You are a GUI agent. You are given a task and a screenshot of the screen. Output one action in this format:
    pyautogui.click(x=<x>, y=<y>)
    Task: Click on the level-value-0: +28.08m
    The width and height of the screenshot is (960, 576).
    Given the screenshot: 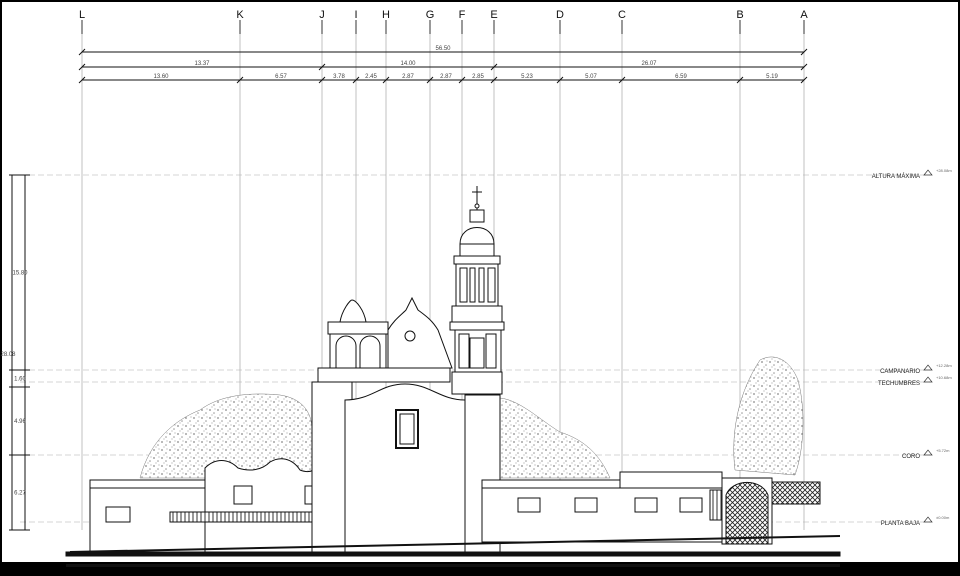 What is the action you would take?
    pyautogui.click(x=944, y=170)
    